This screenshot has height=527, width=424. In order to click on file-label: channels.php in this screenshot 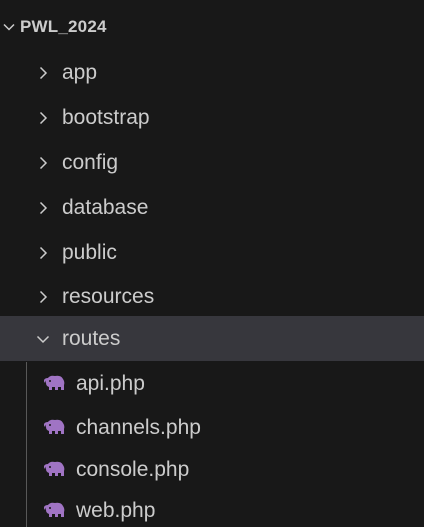, I will do `click(138, 427)`.